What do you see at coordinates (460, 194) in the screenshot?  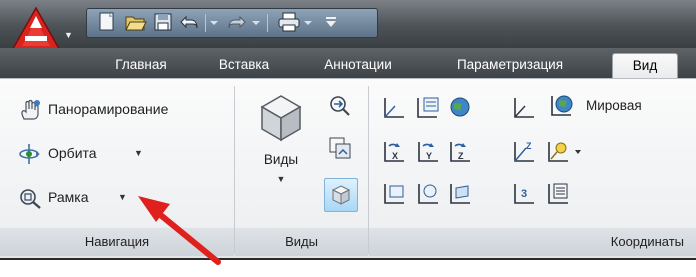 I see `ucs-face-icon` at bounding box center [460, 194].